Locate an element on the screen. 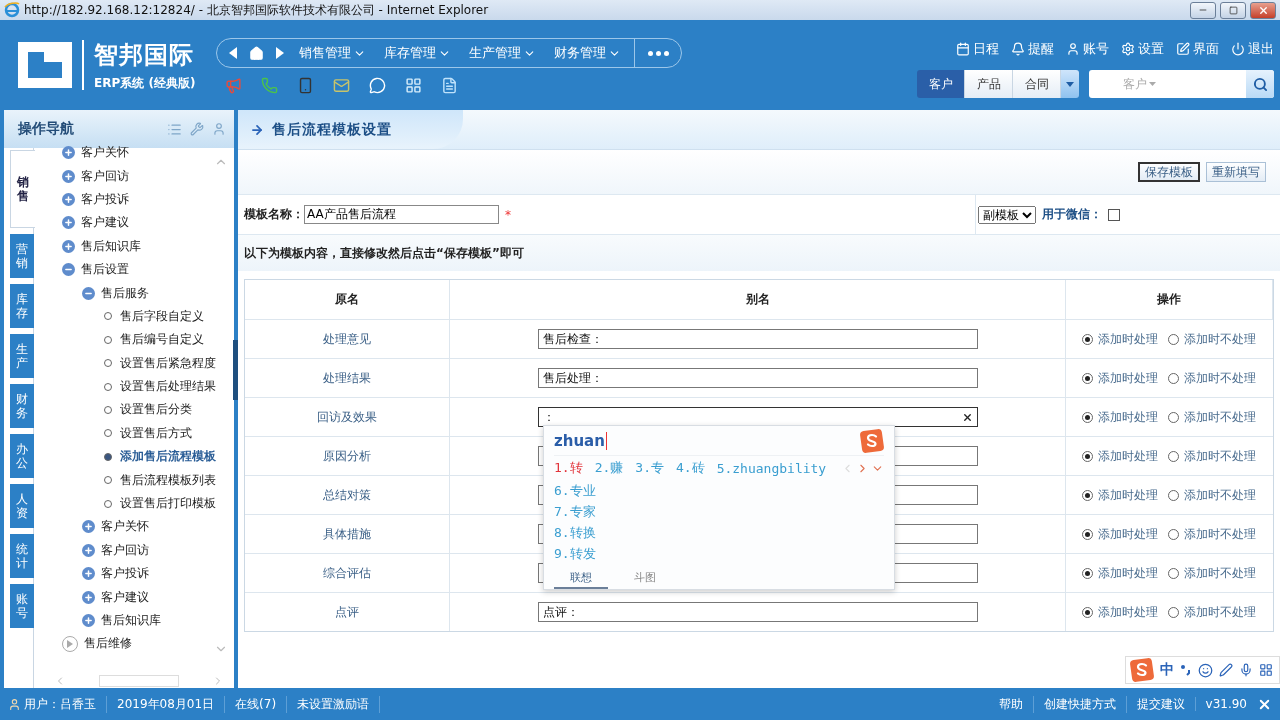  collapse-handle is located at coordinates (235, 370).